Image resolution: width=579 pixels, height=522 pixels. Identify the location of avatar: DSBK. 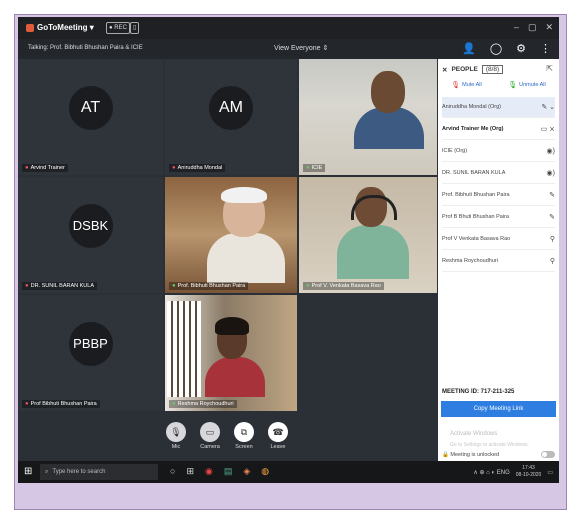
(90, 225).